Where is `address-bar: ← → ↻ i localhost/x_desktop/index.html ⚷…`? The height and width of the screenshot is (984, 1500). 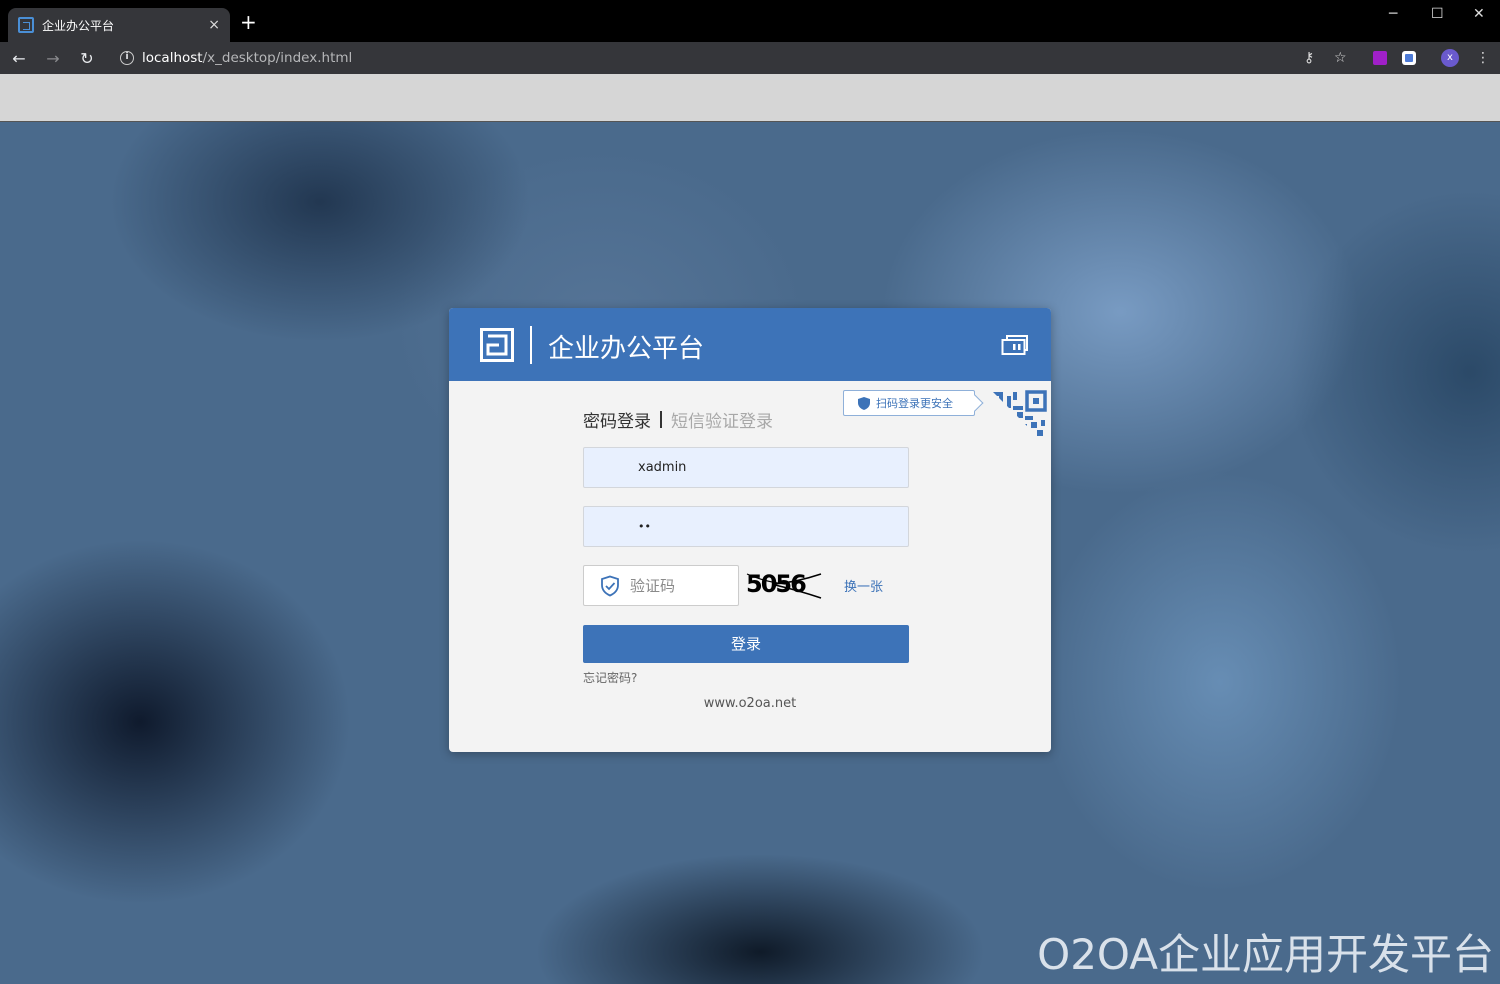
address-bar: ← → ↻ i localhost/x_desktop/index.html ⚷… is located at coordinates (750, 58).